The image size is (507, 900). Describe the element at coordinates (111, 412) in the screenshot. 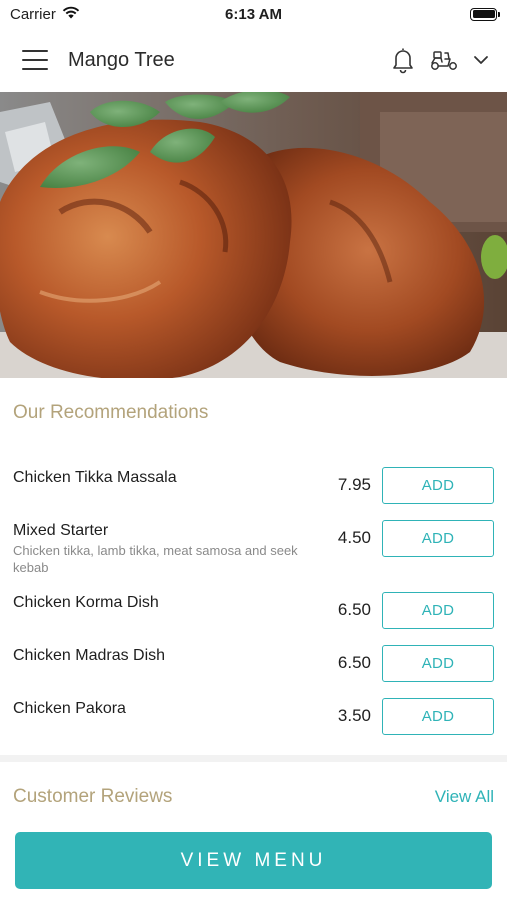

I see `recommendations-title: Our Recommendations` at that location.